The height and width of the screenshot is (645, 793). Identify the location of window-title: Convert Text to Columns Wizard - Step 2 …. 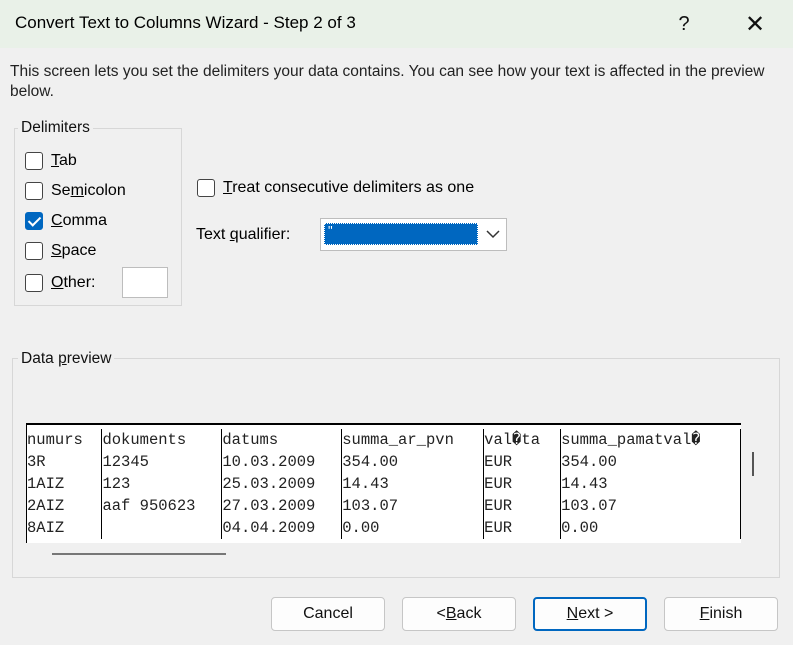
(185, 22).